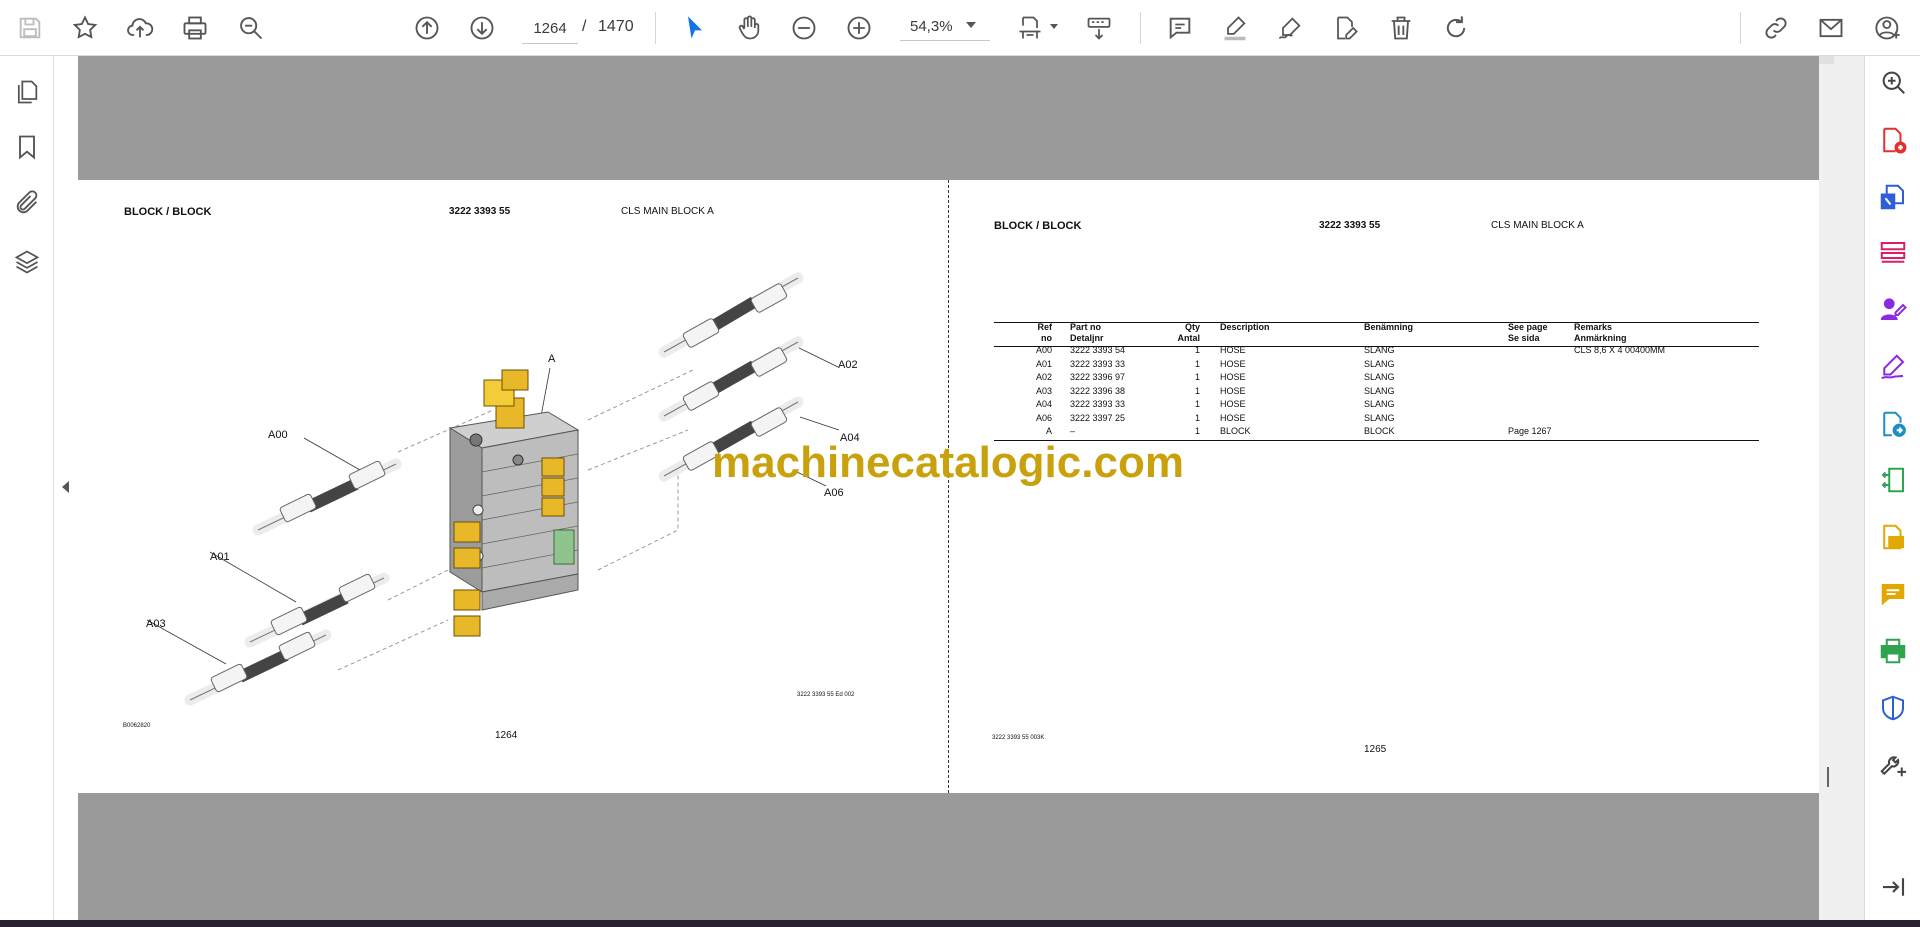 The image size is (1920, 927). I want to click on rotate-icon, so click(1456, 28).